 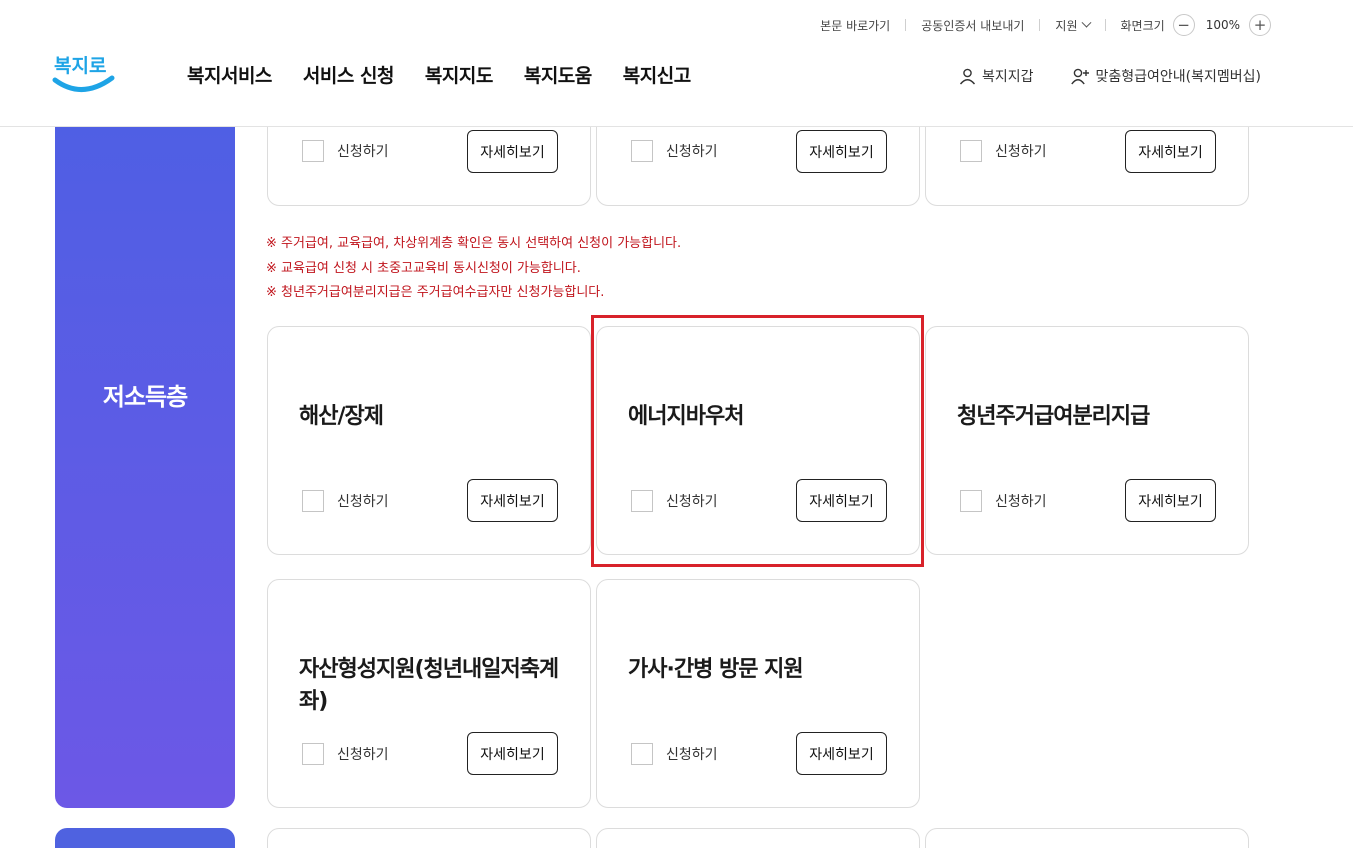 I want to click on cert-export-link: 공동인증서 내보내기, so click(x=972, y=25).